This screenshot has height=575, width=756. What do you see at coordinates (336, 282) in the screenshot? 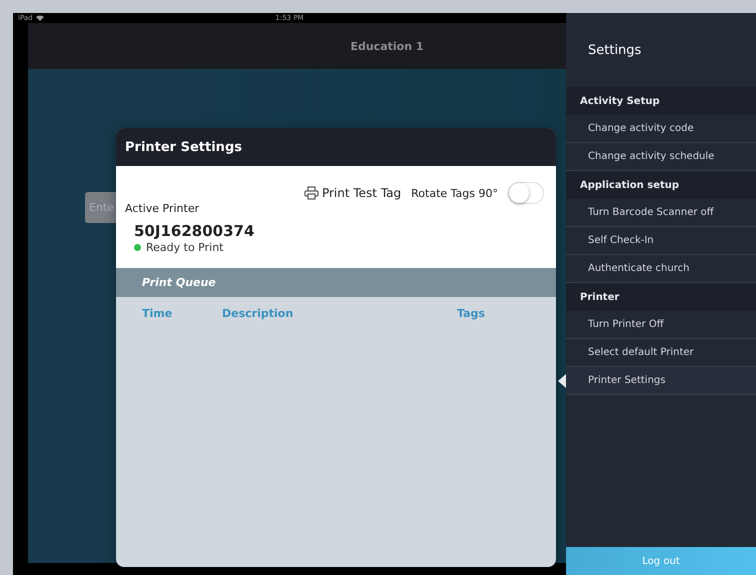
I see `print-queue-header: Print Queue` at bounding box center [336, 282].